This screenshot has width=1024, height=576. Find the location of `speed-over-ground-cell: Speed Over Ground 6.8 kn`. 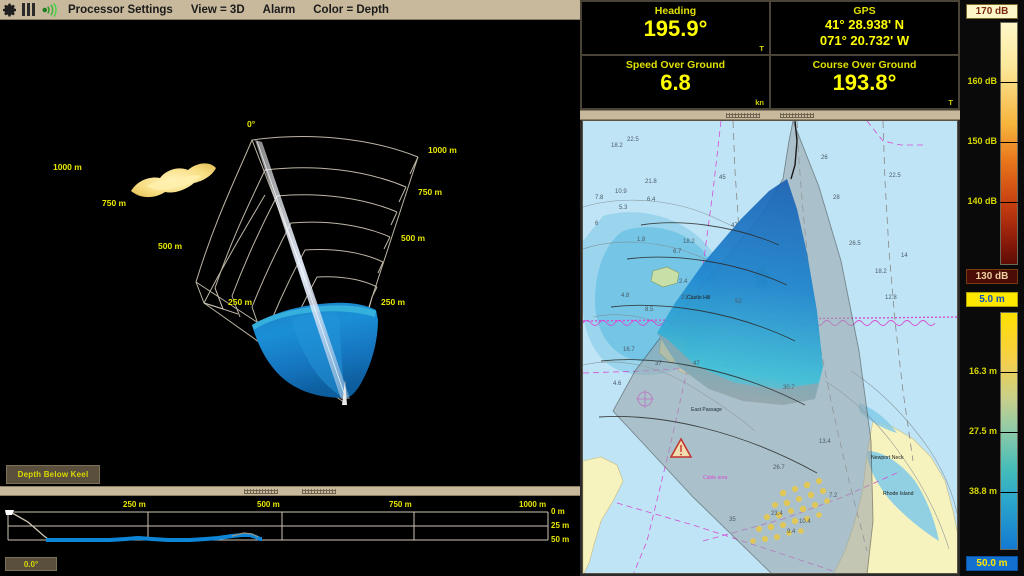

speed-over-ground-cell: Speed Over Ground 6.8 kn is located at coordinates (675, 82).